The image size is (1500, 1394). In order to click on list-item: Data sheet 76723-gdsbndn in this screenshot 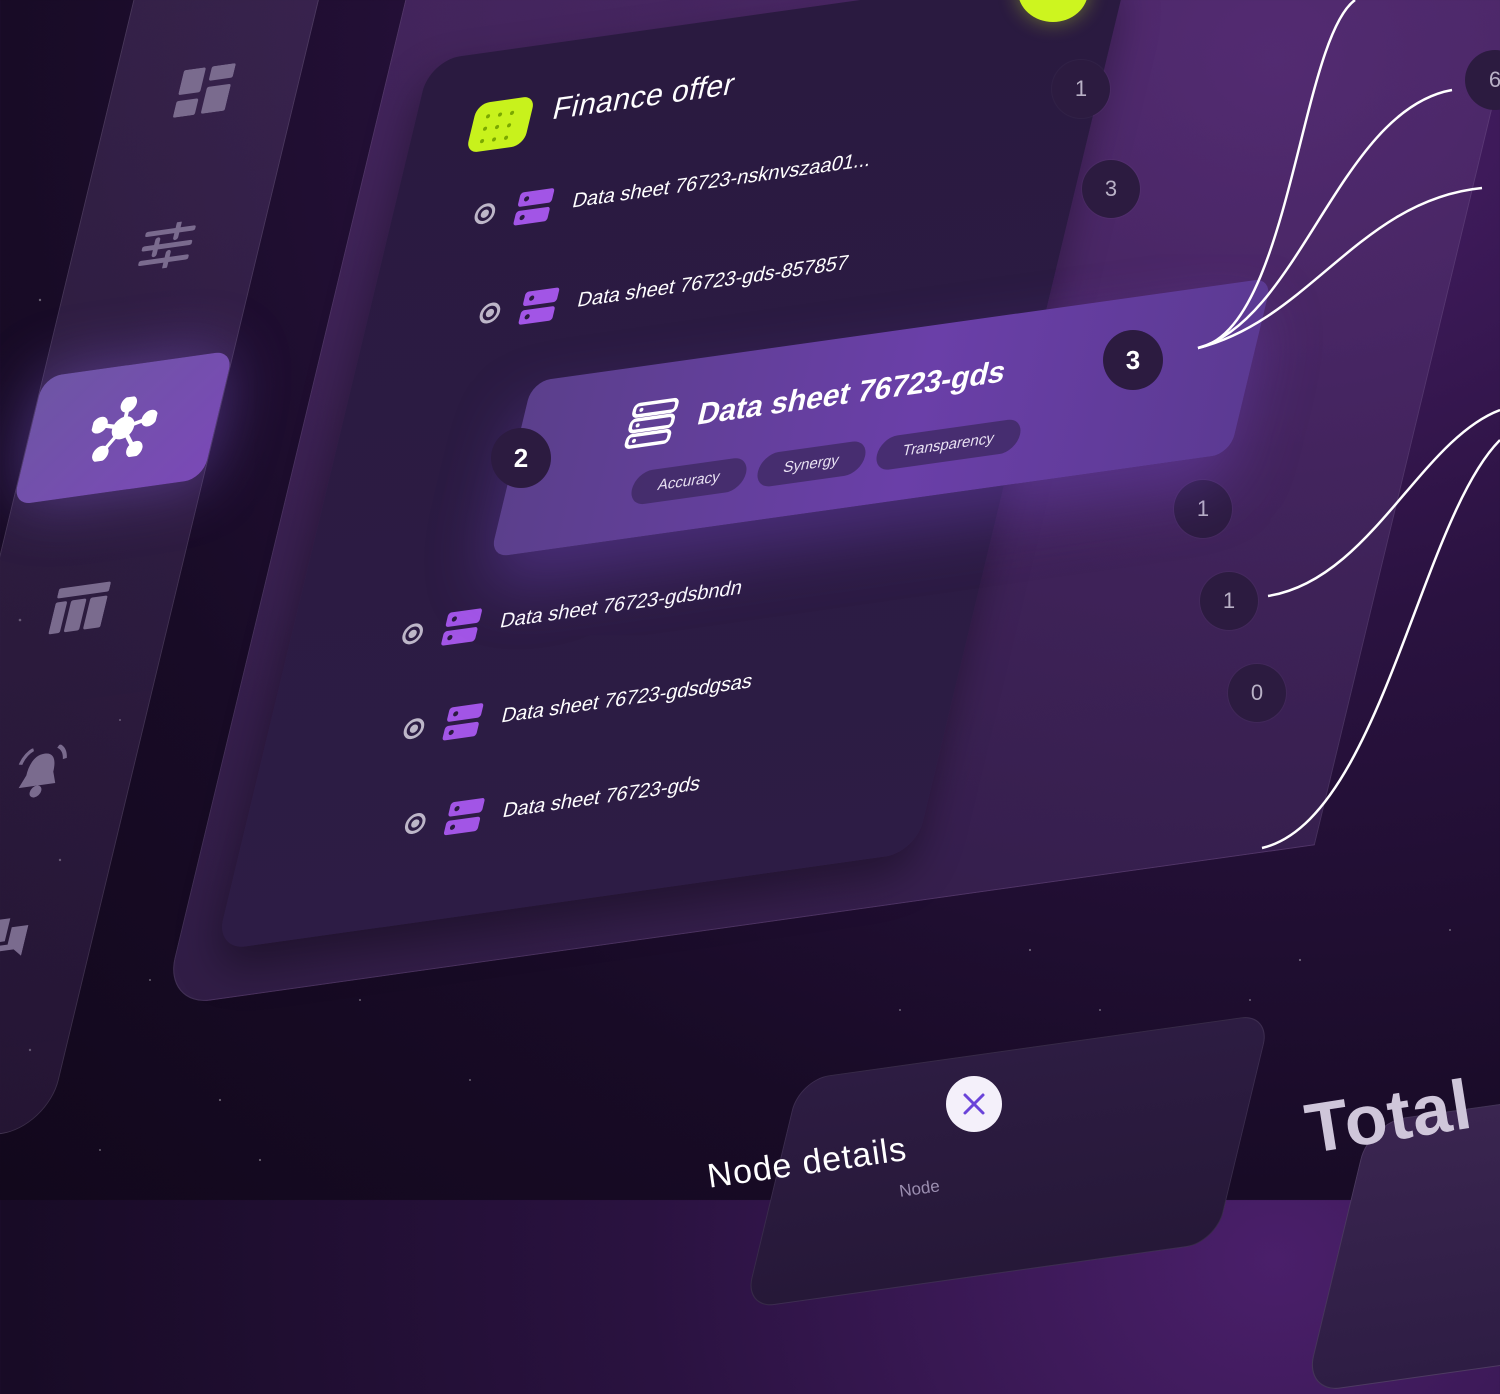, I will do `click(572, 611)`.